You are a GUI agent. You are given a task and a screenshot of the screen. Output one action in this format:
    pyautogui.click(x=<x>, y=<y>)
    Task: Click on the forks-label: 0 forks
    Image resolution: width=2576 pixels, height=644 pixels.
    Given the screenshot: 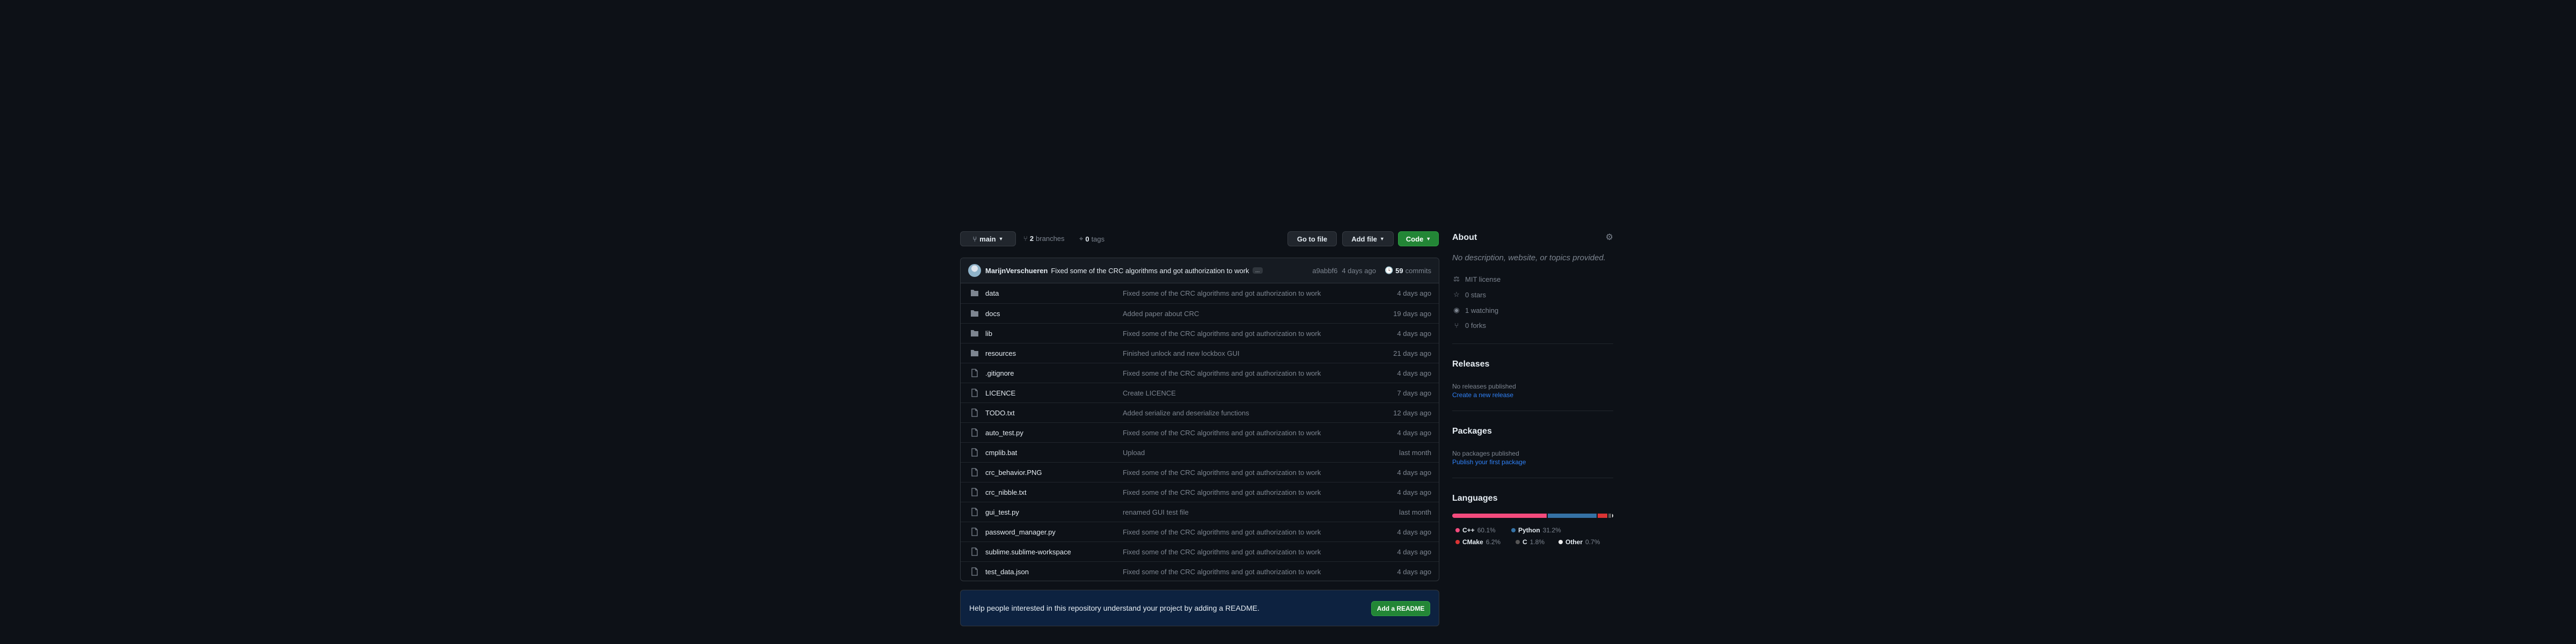 What is the action you would take?
    pyautogui.click(x=1476, y=325)
    